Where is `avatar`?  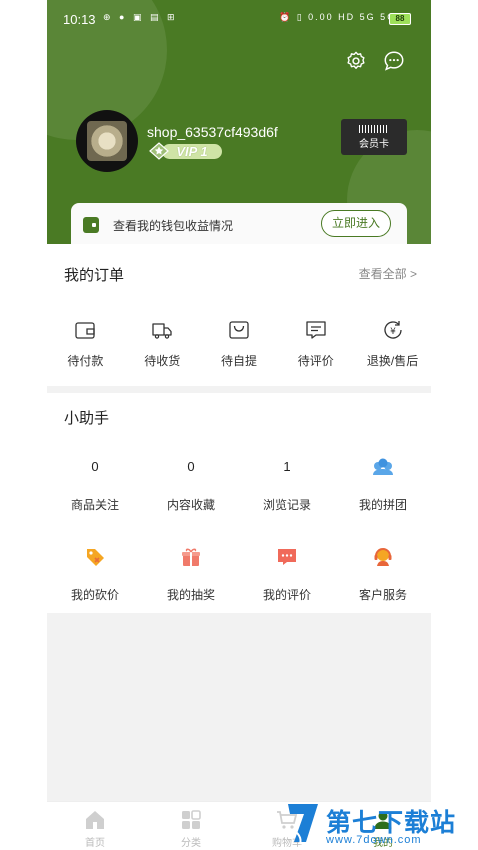 avatar is located at coordinates (107, 141).